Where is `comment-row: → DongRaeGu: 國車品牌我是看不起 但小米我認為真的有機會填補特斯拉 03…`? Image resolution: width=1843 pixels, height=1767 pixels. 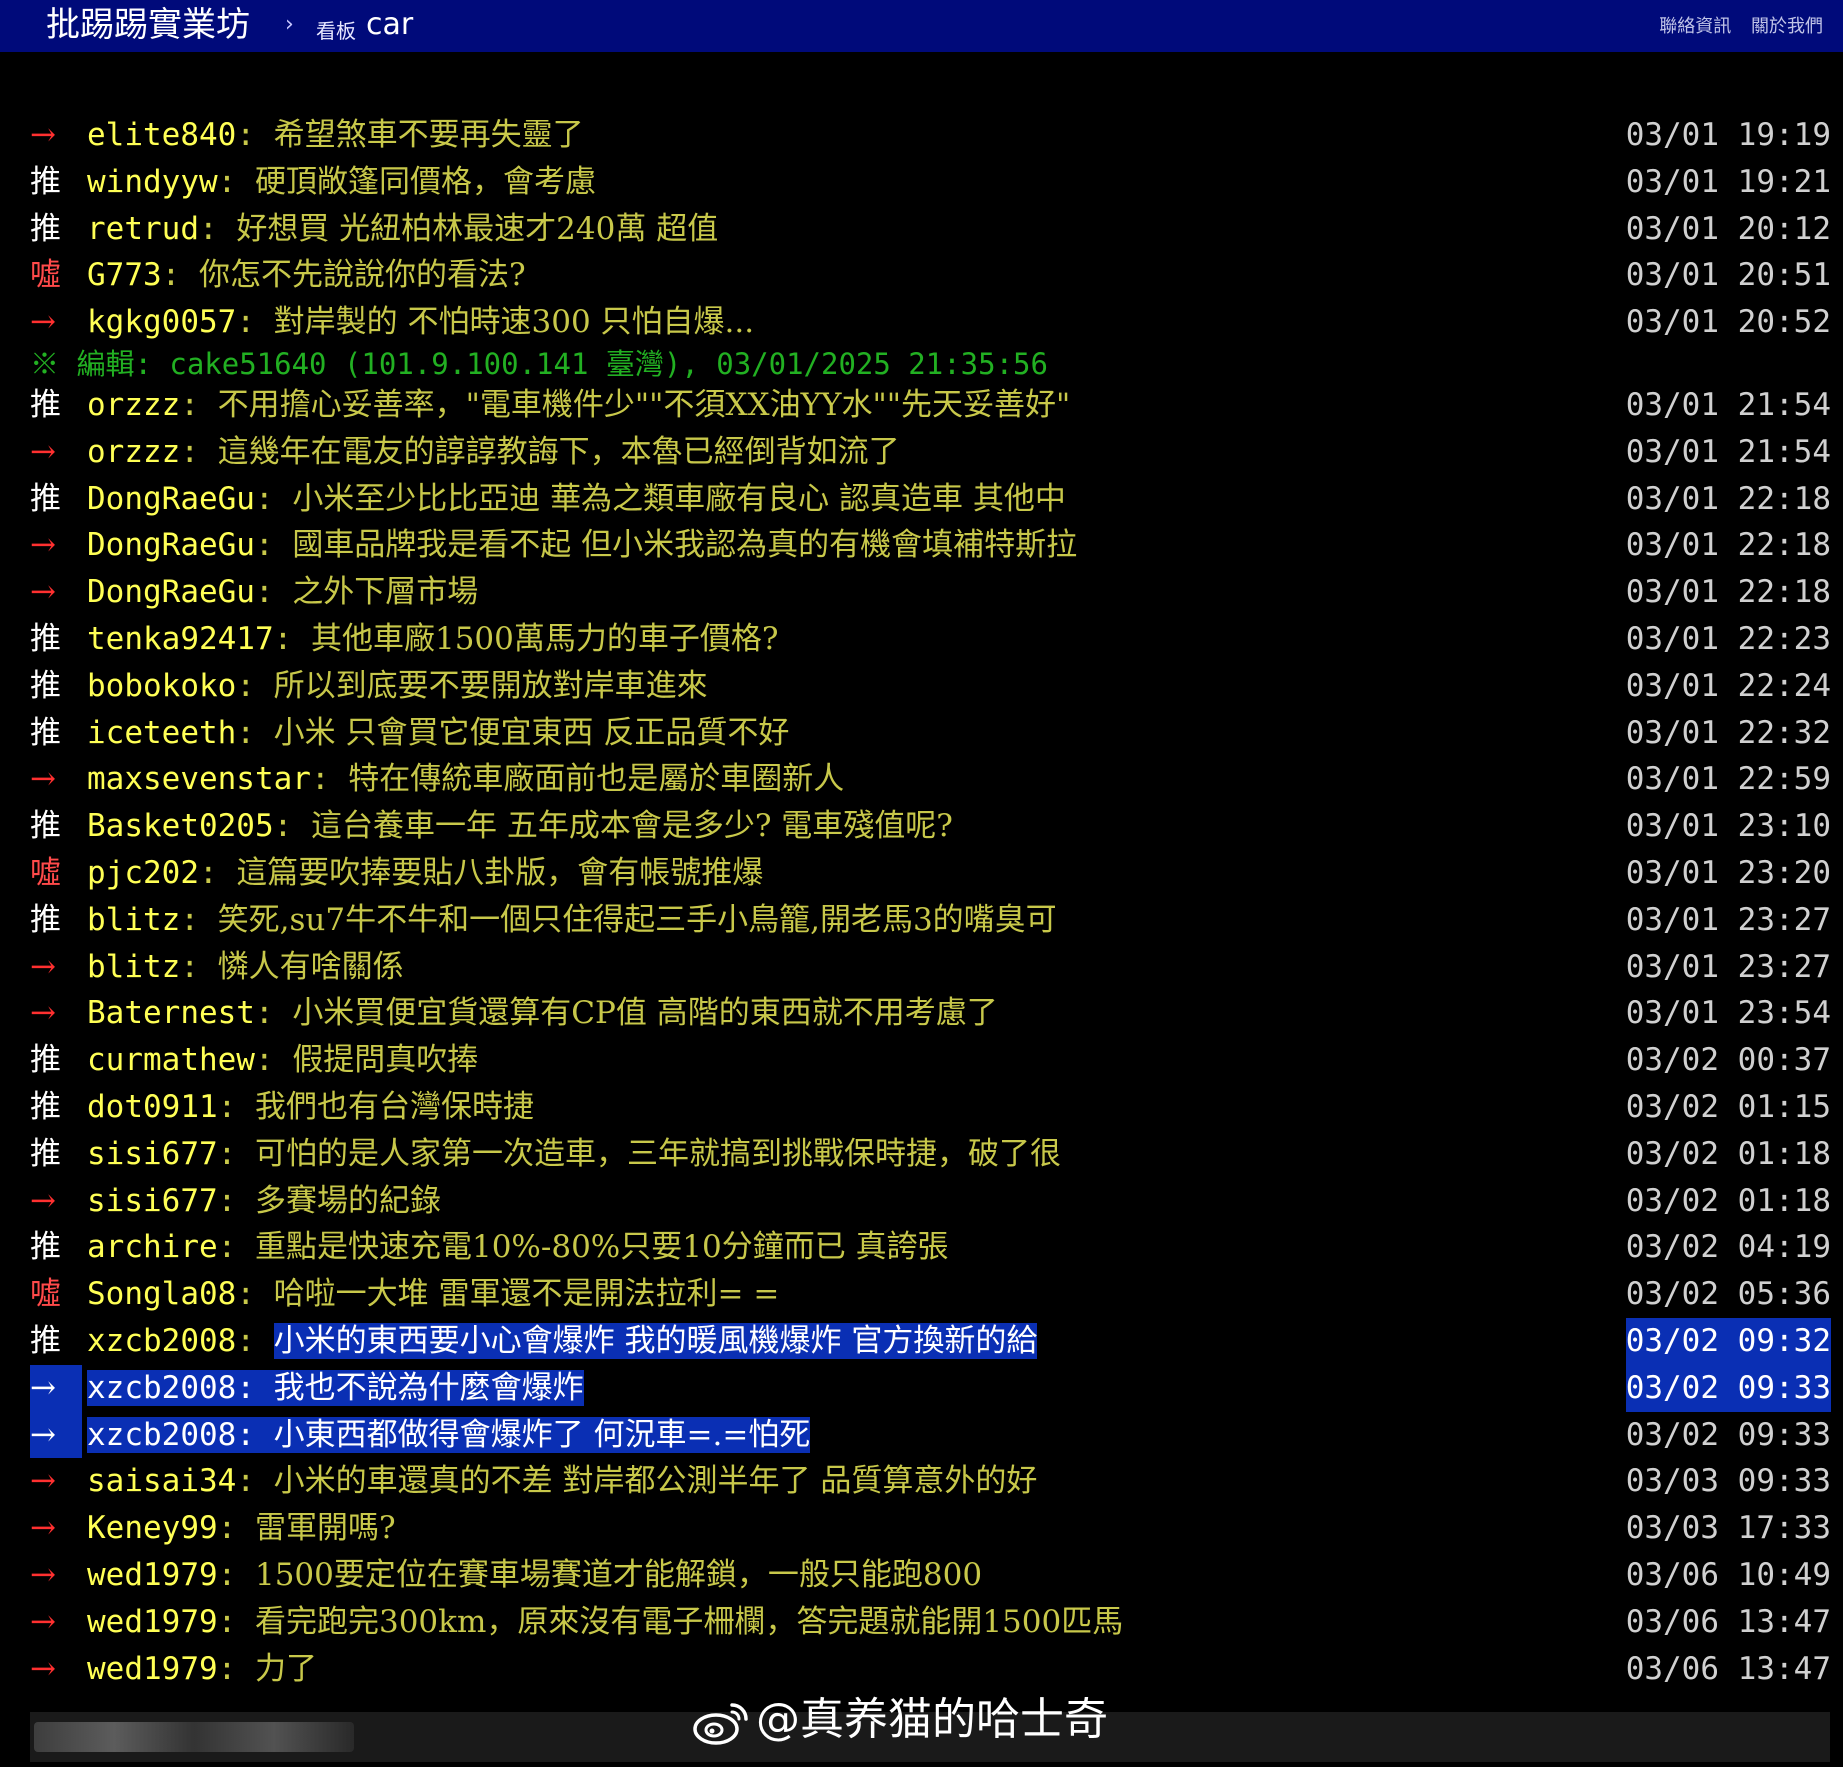
comment-row: → DongRaeGu: 國車品牌我是看不起 但小米我認為真的有機會填補特斯拉 03… is located at coordinates (921, 545).